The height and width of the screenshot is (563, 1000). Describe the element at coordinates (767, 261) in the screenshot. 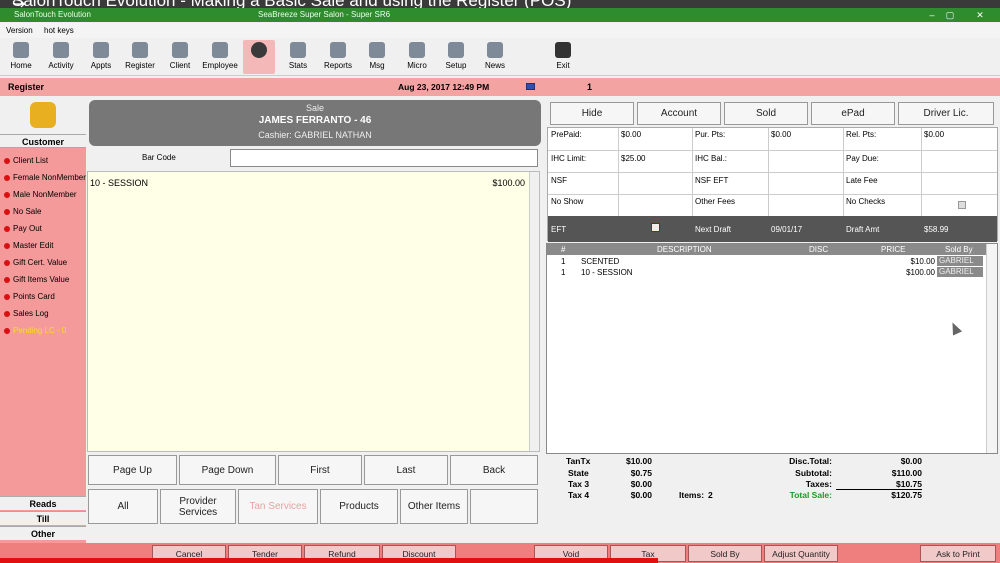

I see `grid-row: 1 SCENTED $10.00 GABRIEL` at that location.